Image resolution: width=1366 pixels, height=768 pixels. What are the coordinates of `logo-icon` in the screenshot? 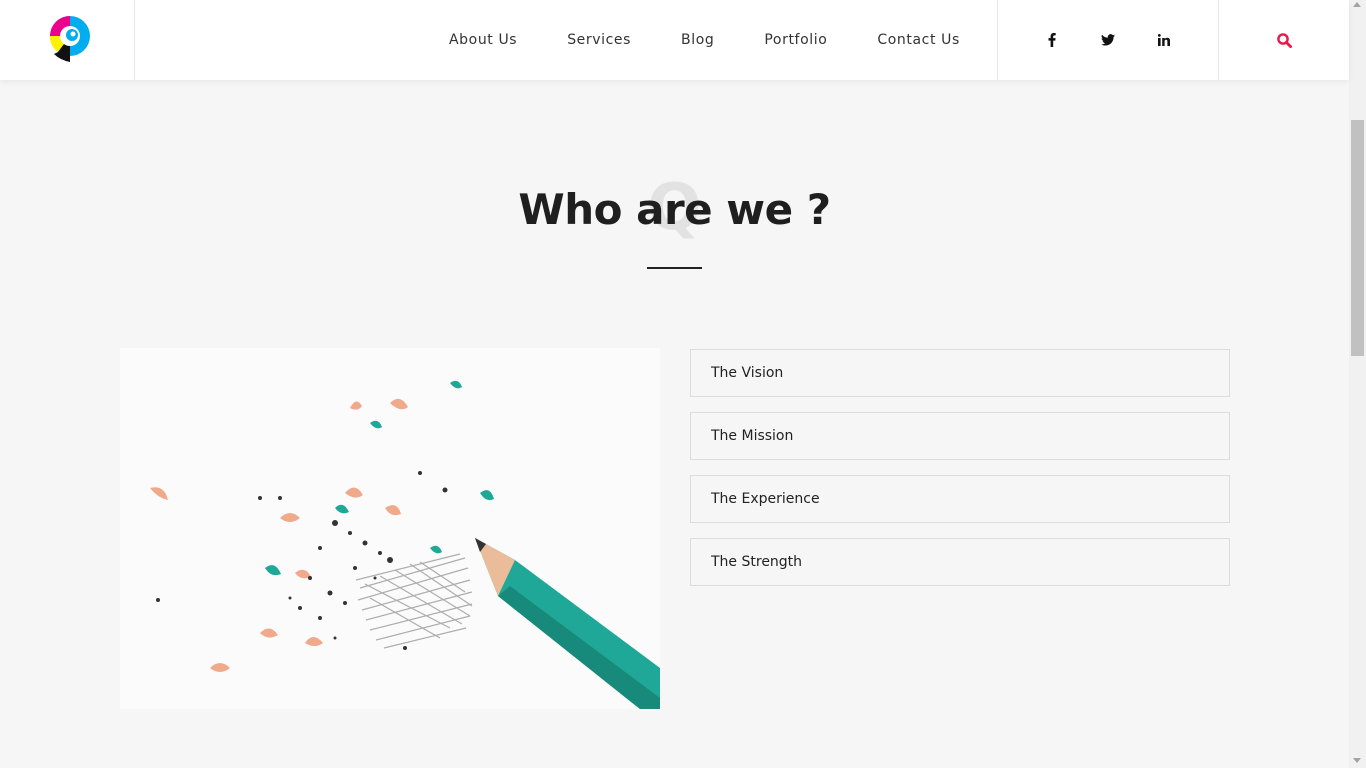 It's located at (68, 39).